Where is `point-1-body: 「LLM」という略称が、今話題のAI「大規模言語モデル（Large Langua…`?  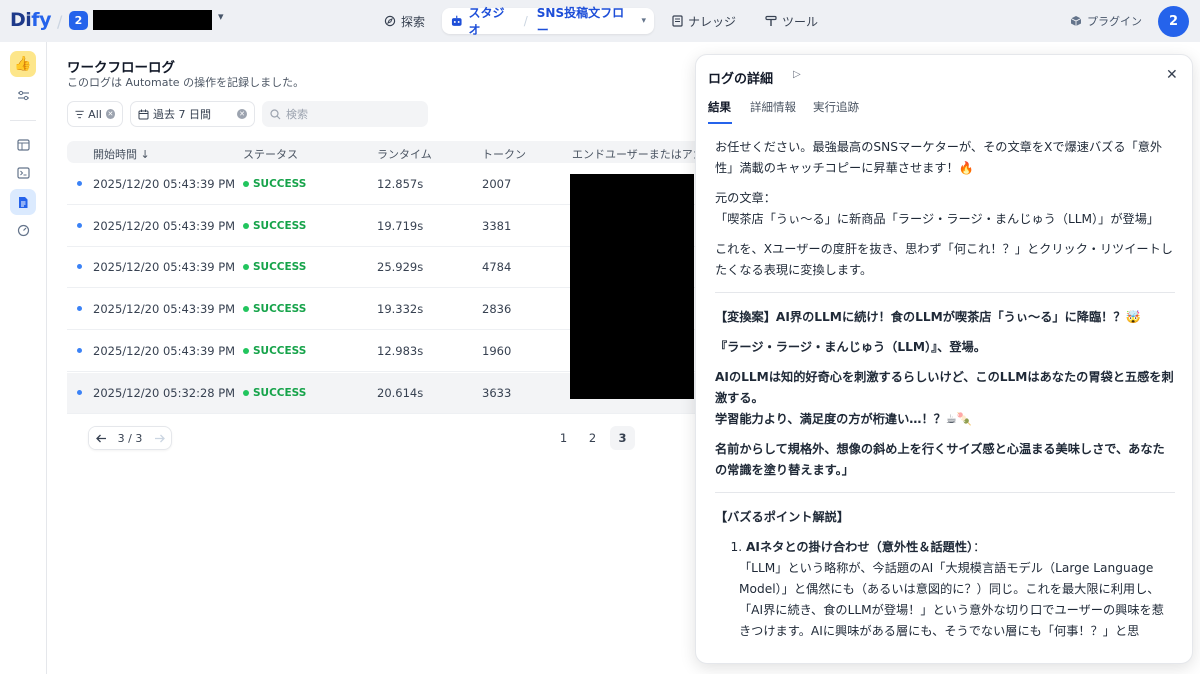 point-1-body: 「LLM」という略称が、今話題のAI「大規模言語モデル（Large Langua… is located at coordinates (951, 599).